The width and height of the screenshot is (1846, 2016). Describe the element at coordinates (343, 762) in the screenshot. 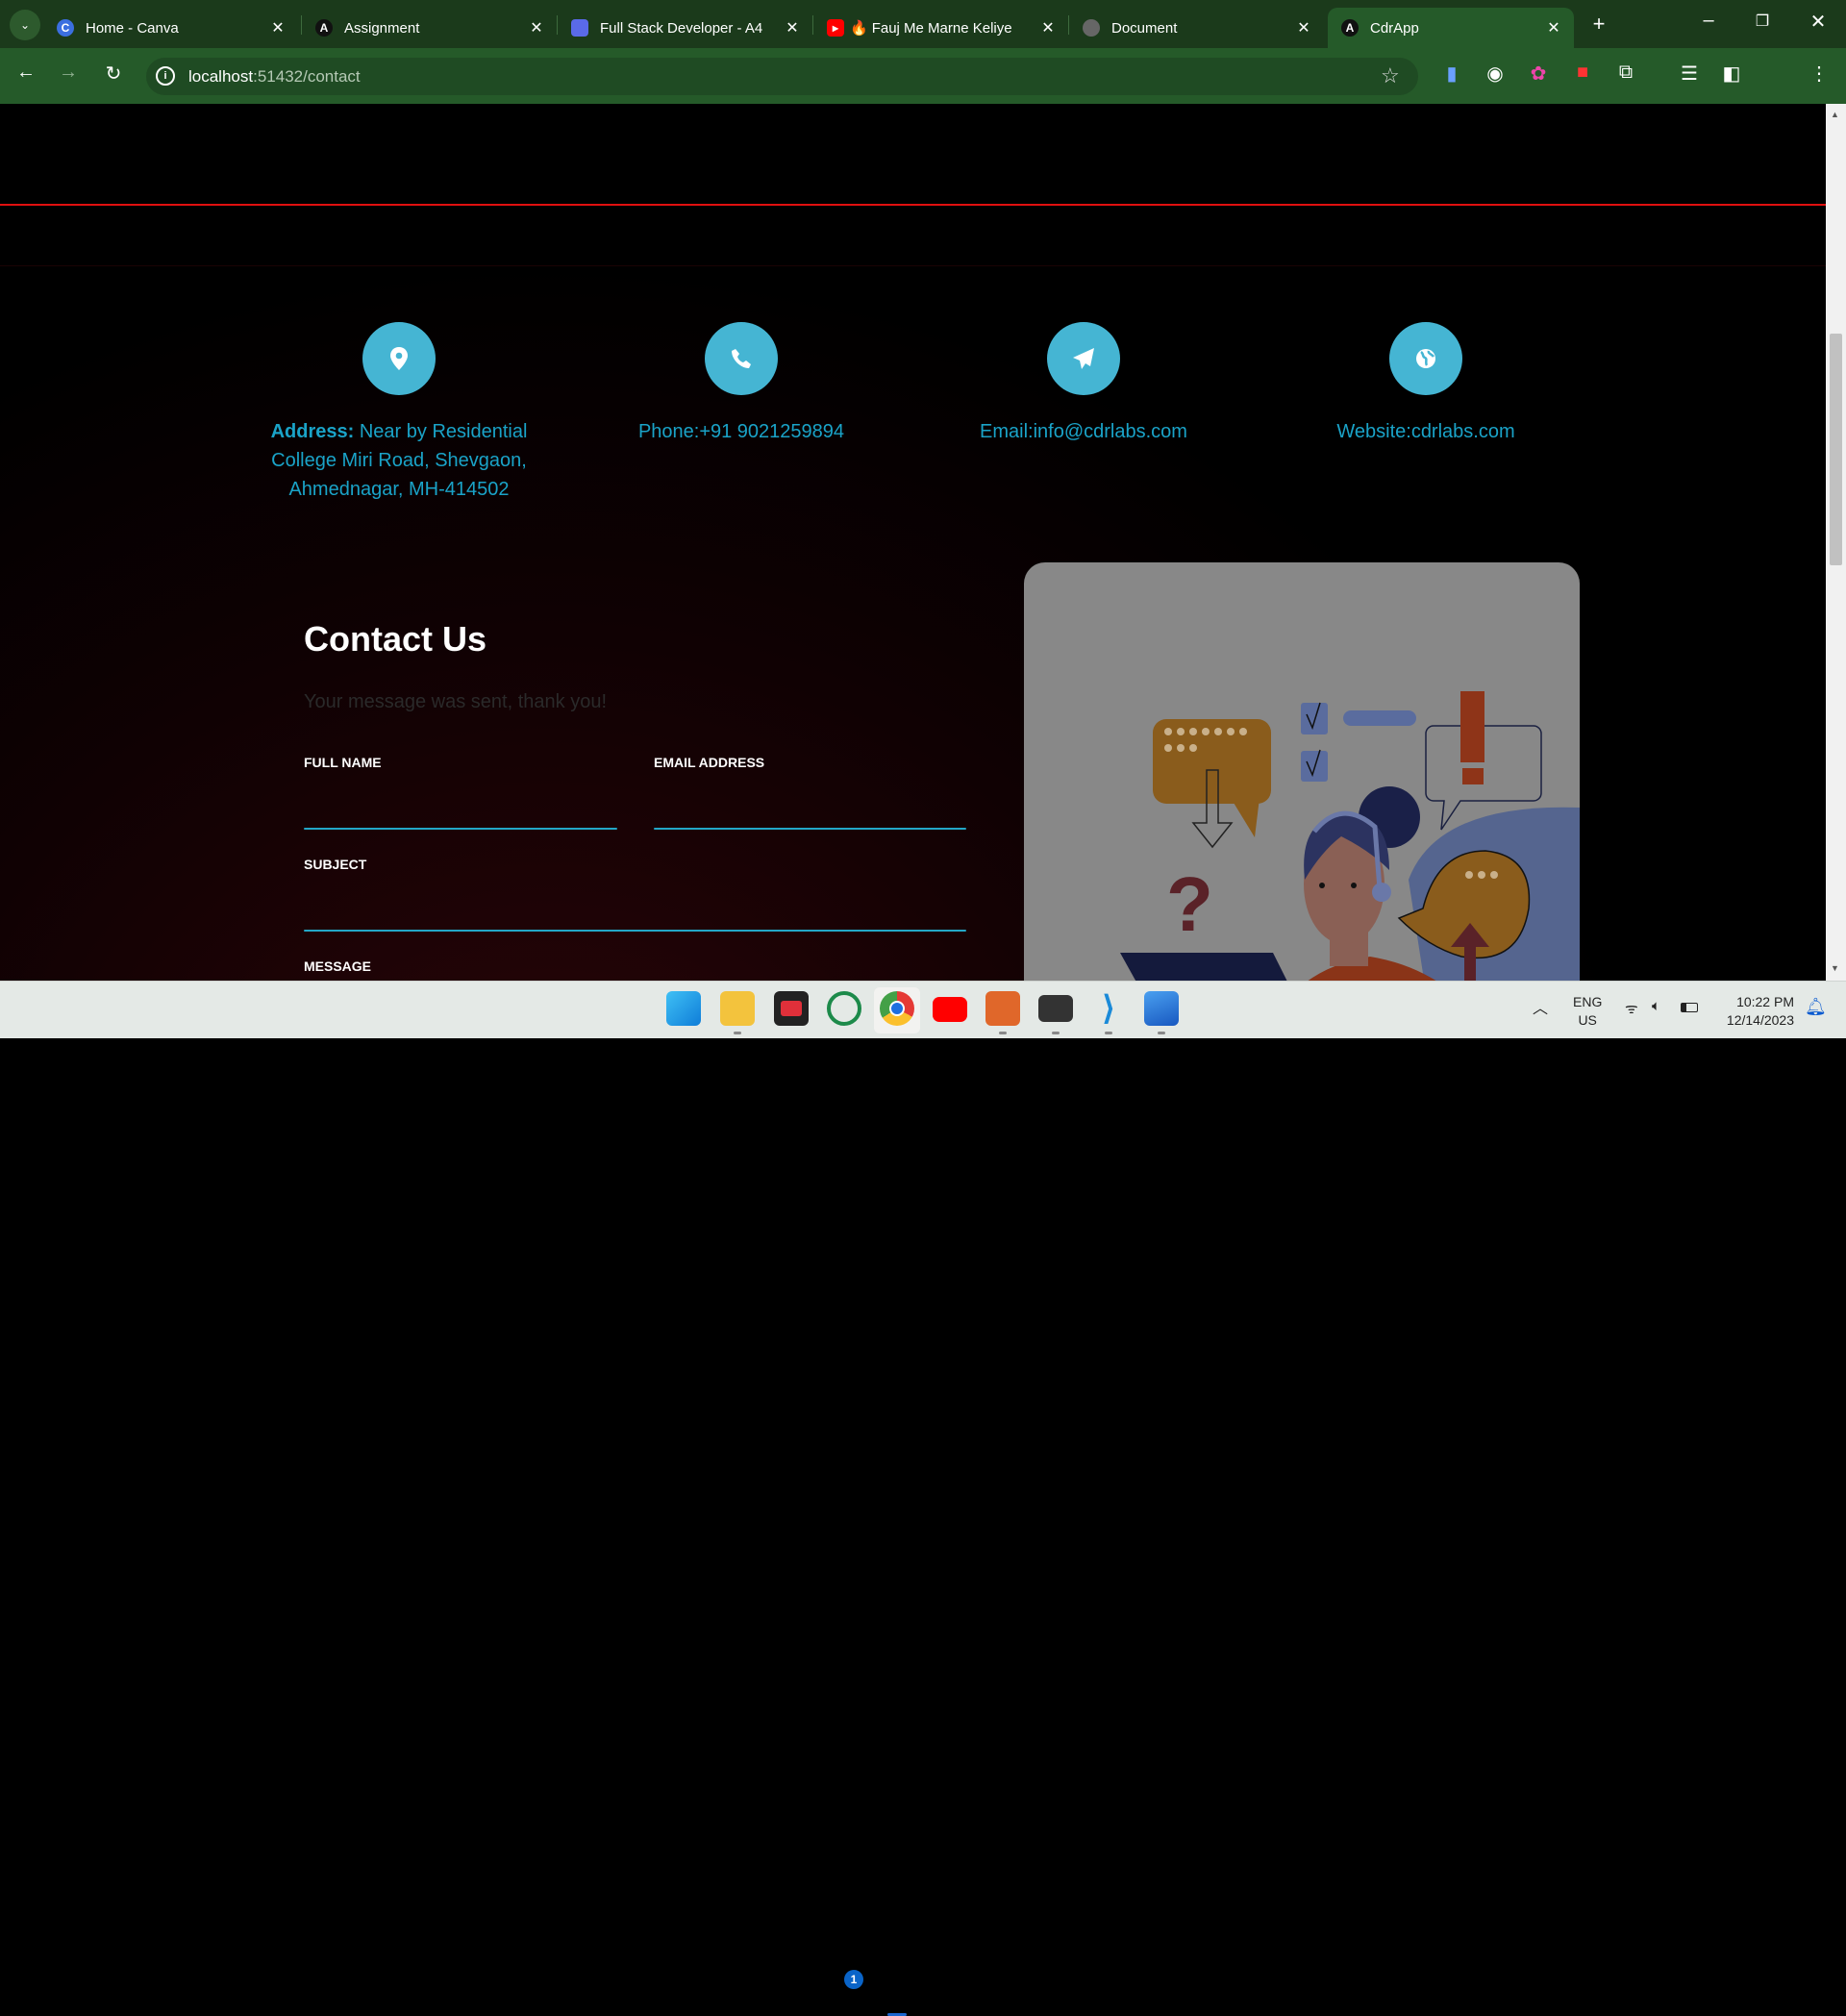

I see `full-name-label: FULL NAME` at that location.